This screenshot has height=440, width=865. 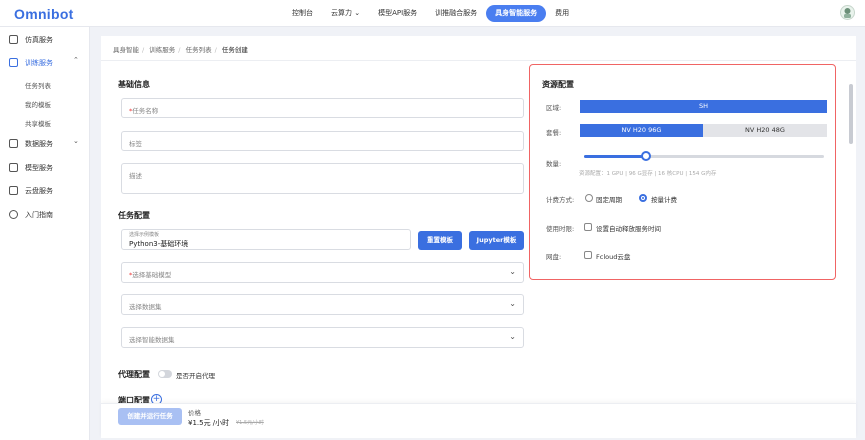 I want to click on create-run-task-button: 创建并运行任务, so click(x=150, y=416).